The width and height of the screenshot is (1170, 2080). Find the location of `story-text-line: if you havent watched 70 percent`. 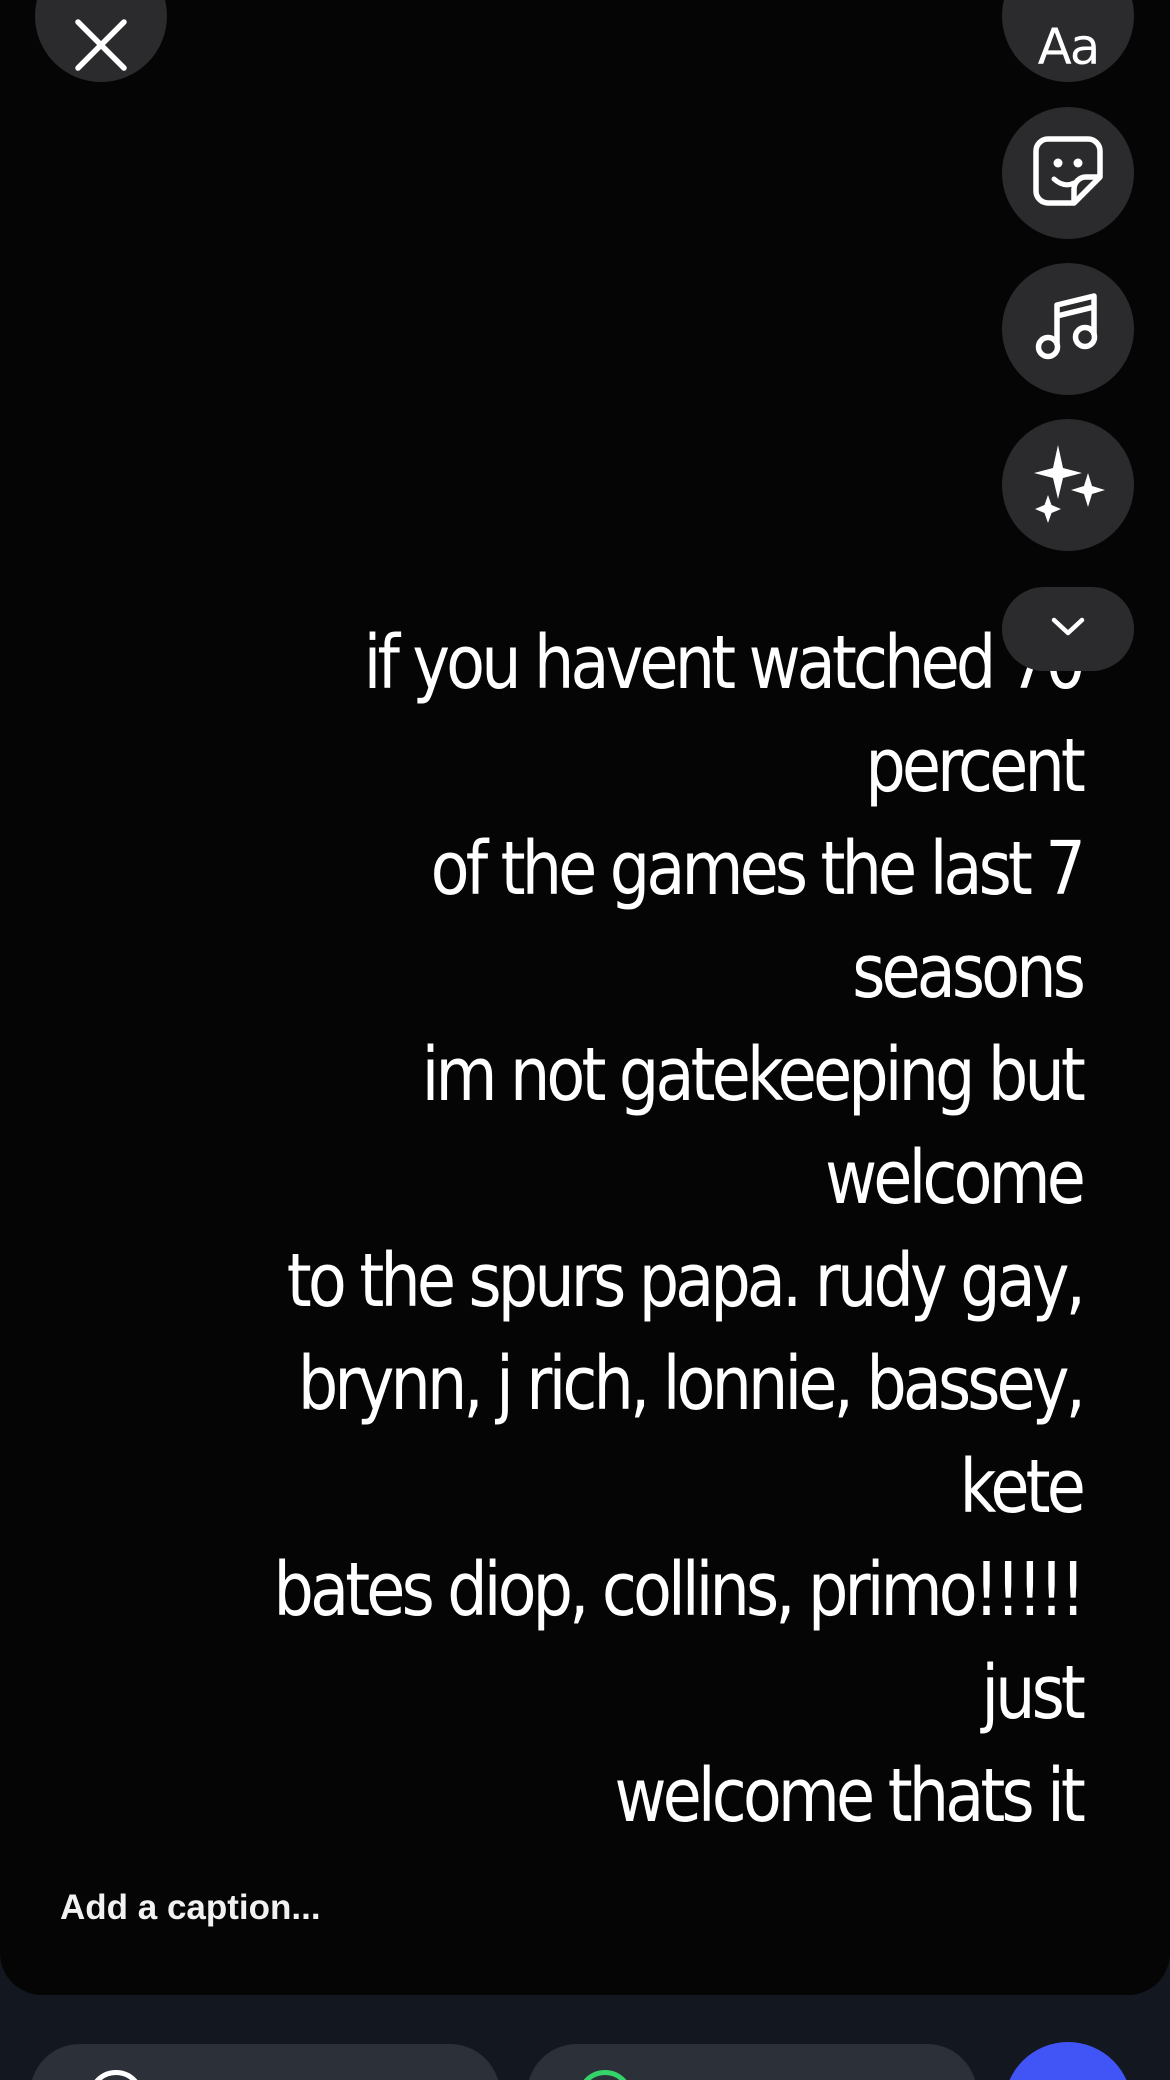

story-text-line: if you havent watched 70 percent is located at coordinates (724, 714).